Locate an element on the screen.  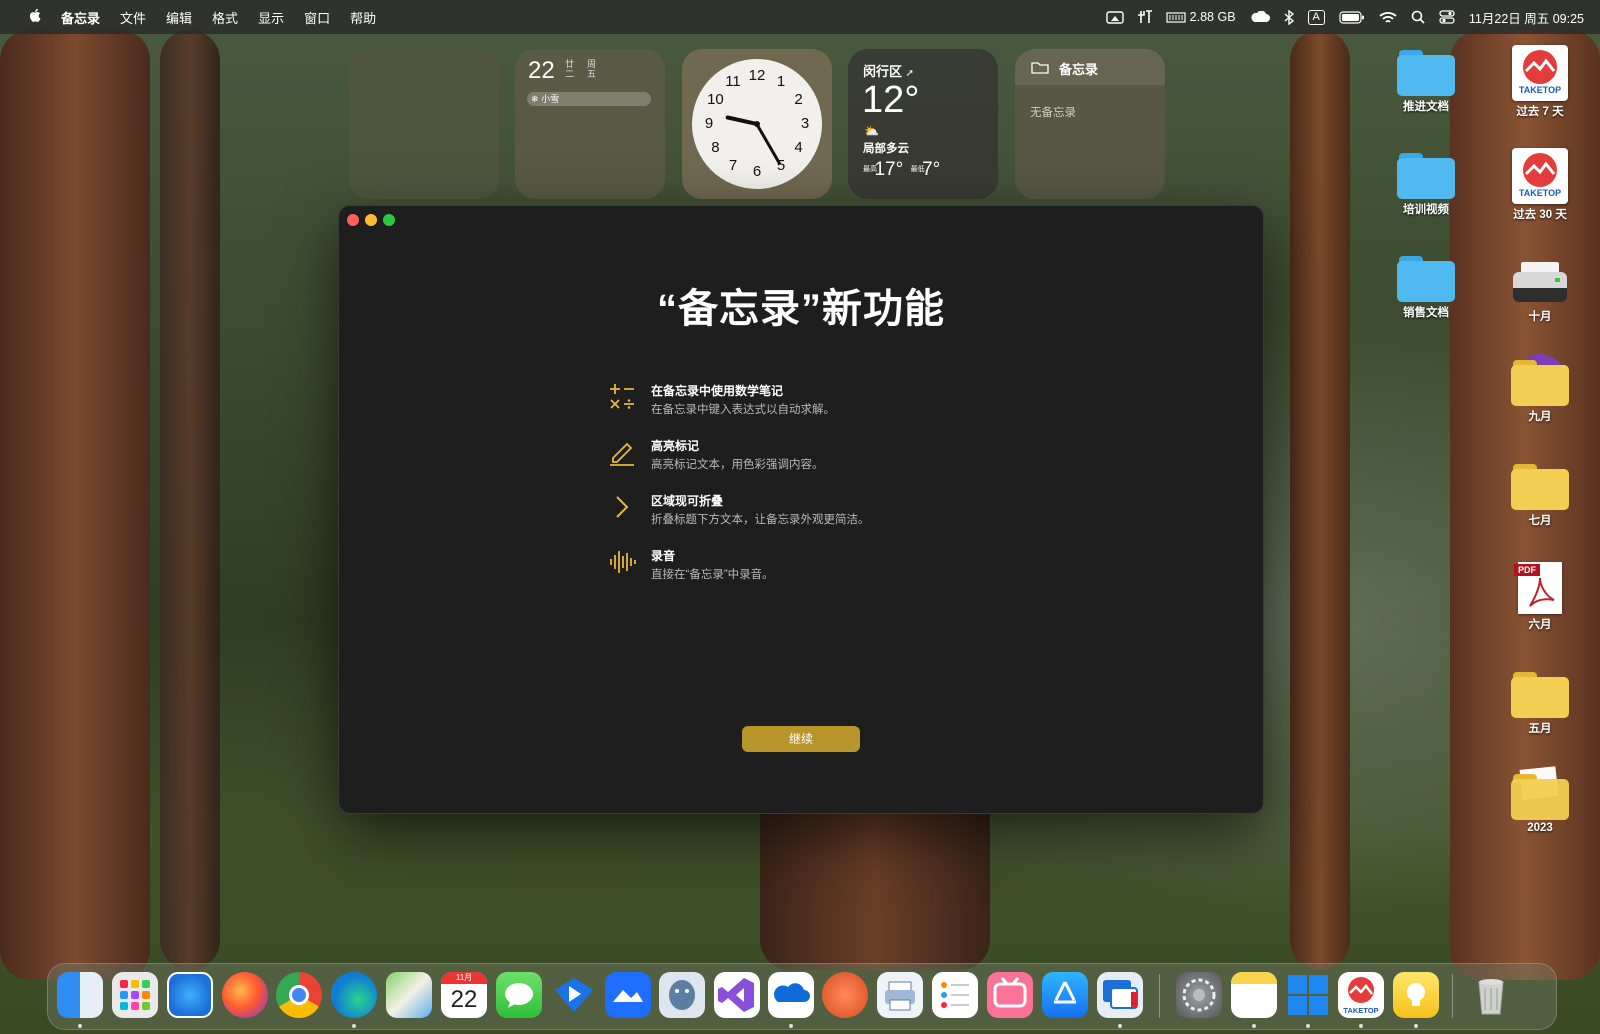
edge-icon is located at coordinates (354, 995).